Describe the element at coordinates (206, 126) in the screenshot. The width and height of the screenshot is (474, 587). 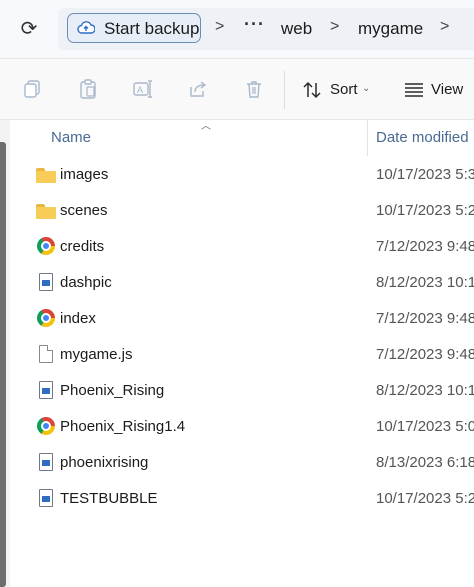
I see `sort-ascending-icon: ︿` at that location.